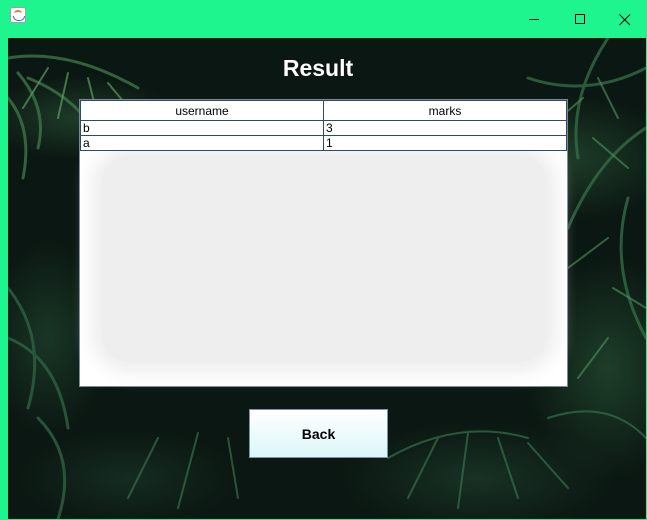  I want to click on cell-marks: 1, so click(445, 143).